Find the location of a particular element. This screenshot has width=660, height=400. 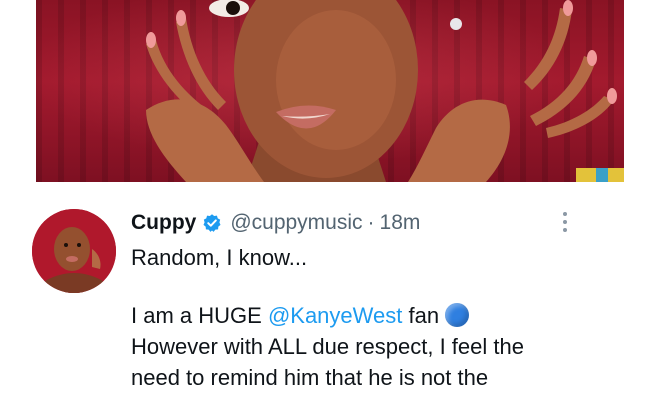

author-handle: @cuppymusic is located at coordinates (296, 223).